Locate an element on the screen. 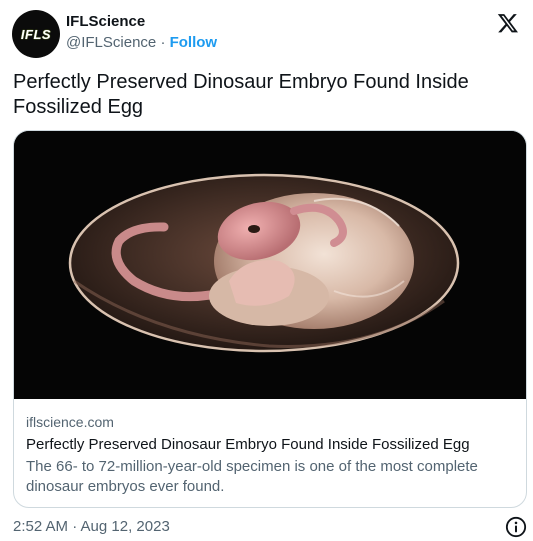 The height and width of the screenshot is (541, 533). author-handle: @IFLScience is located at coordinates (111, 42).